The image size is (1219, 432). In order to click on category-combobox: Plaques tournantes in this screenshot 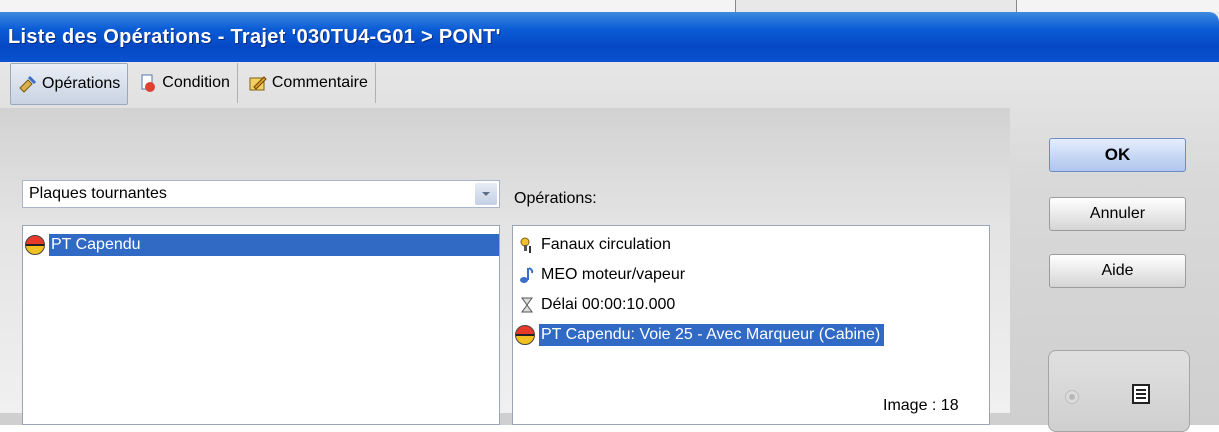, I will do `click(261, 194)`.